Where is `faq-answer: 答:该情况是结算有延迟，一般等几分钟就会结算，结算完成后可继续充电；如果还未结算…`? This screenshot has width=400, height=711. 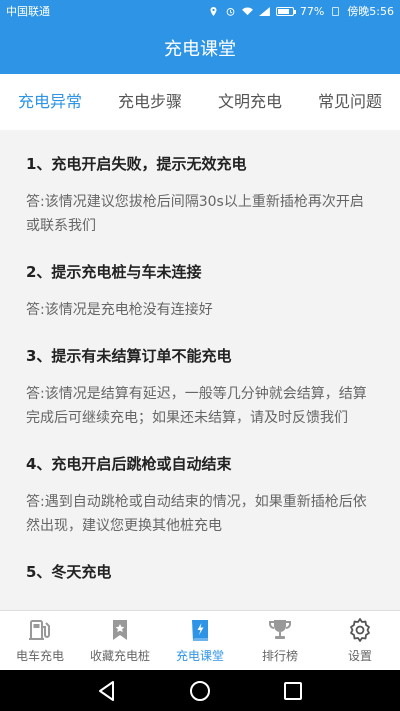
faq-answer: 答:该情况是结算有延迟，一般等几分钟就会结算，结算完成后可继续充电；如果还未结算… is located at coordinates (196, 406).